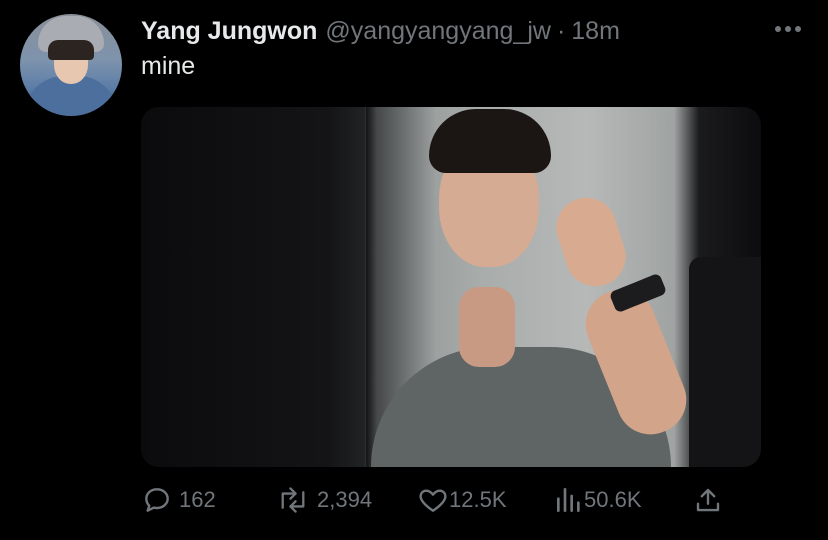 The width and height of the screenshot is (828, 540). I want to click on share-icon, so click(708, 500).